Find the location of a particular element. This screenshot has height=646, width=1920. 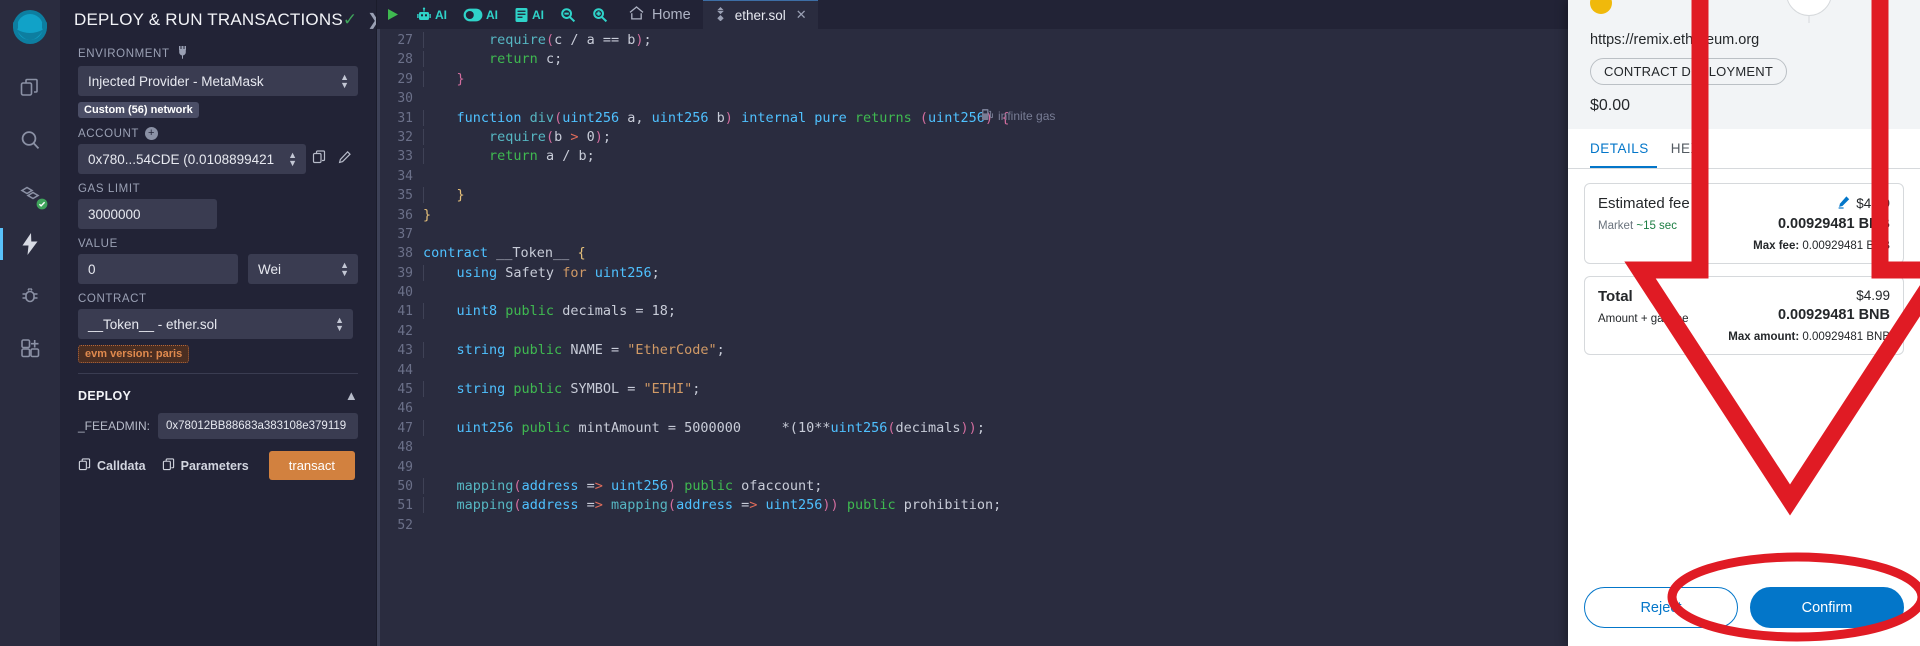

code-token: c; is located at coordinates (550, 59).